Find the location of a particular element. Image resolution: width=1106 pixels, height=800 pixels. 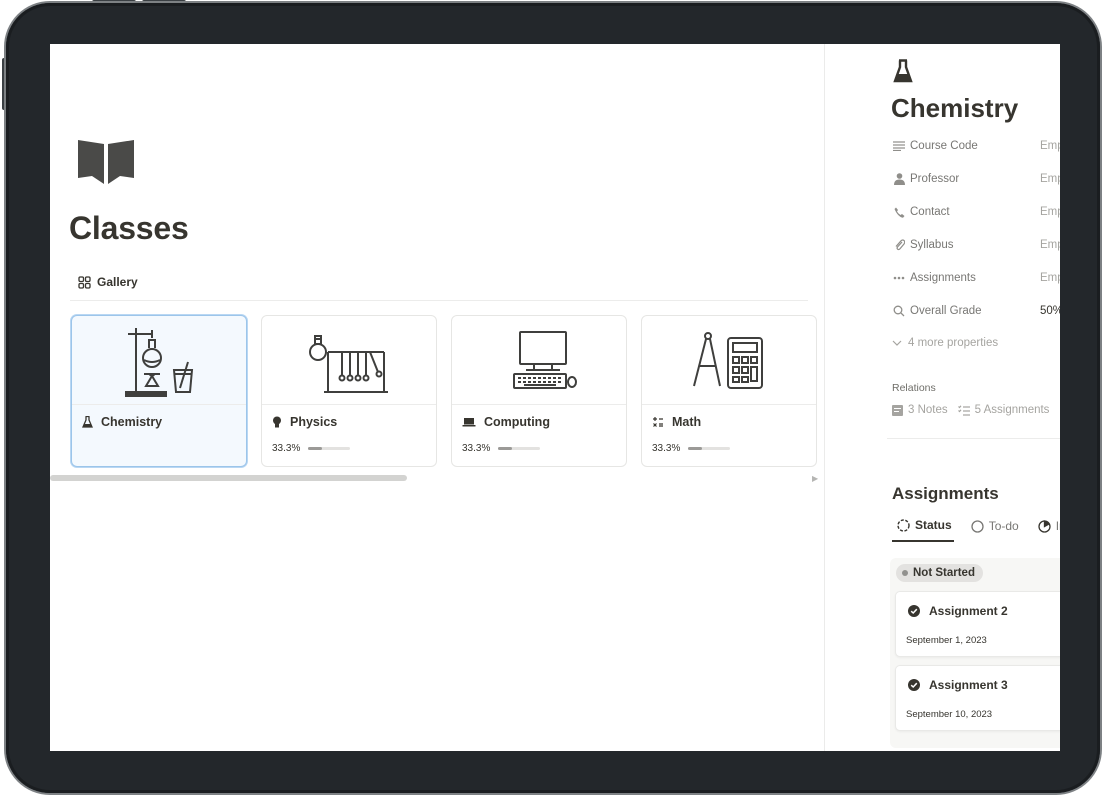

math-operators-icon is located at coordinates (658, 422).